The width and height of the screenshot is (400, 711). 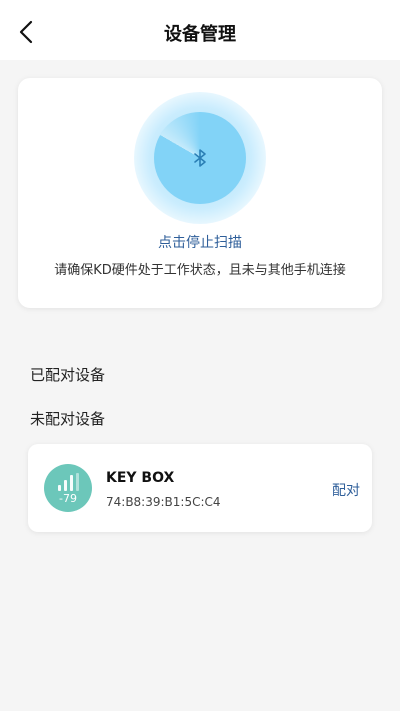 What do you see at coordinates (200, 242) in the screenshot?
I see `stop-scan-button: 点击停止扫描` at bounding box center [200, 242].